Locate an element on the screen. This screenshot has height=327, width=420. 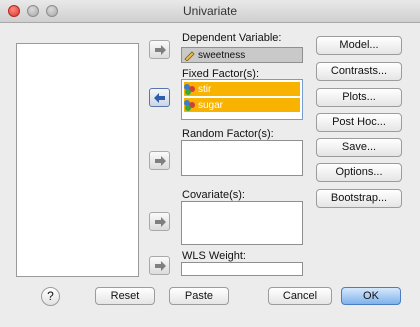
ok-button: OK is located at coordinates (371, 296).